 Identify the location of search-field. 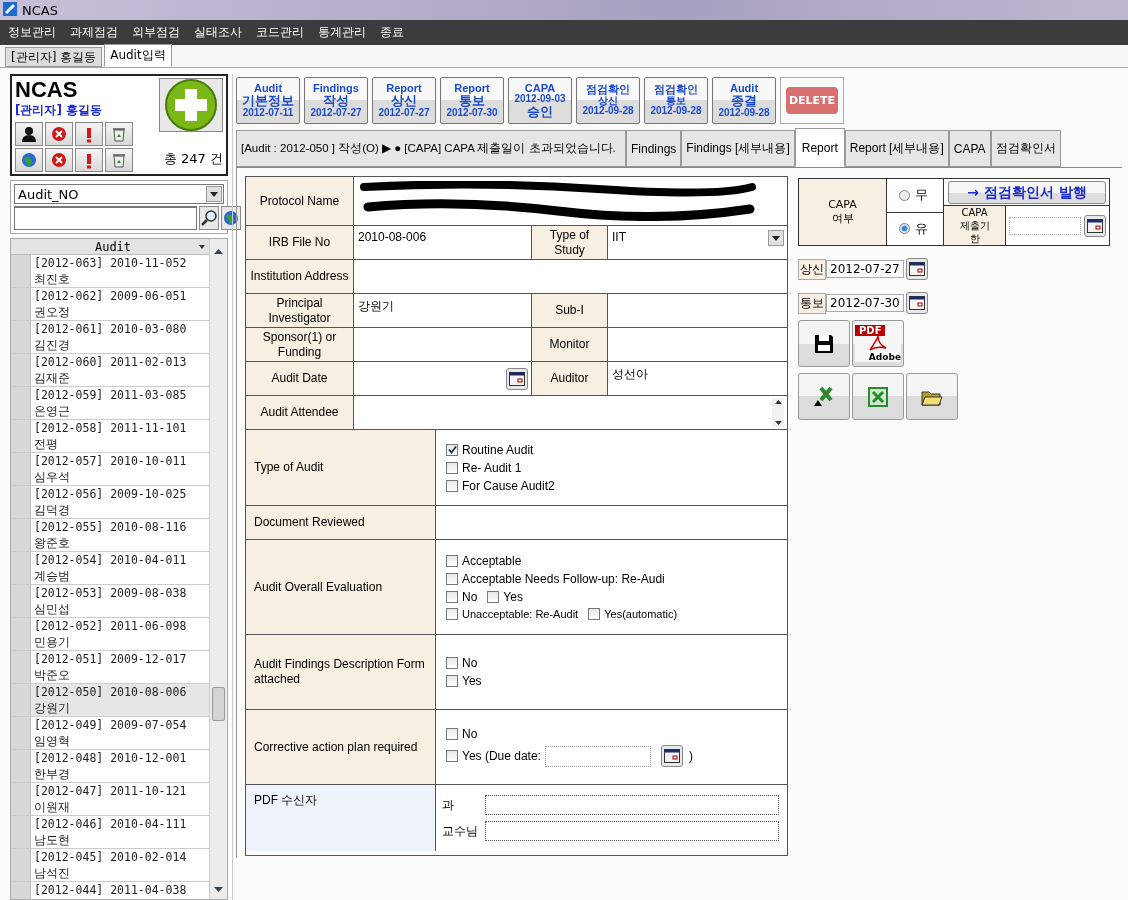
(105, 218).